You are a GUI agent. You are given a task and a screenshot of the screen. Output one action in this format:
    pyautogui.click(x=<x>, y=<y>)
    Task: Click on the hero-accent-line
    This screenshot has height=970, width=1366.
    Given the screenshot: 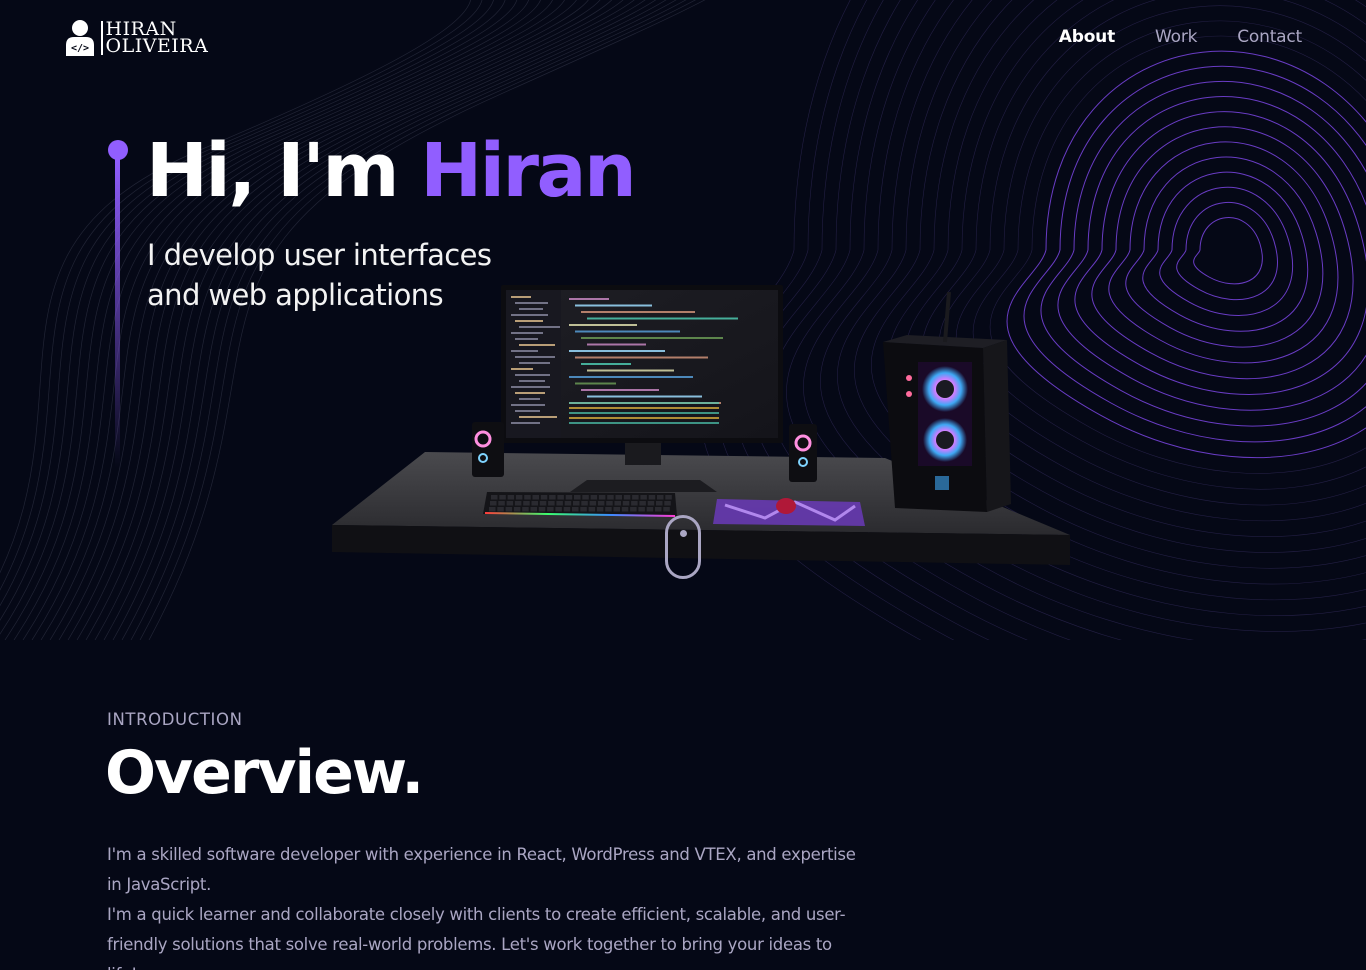 What is the action you would take?
    pyautogui.click(x=118, y=305)
    